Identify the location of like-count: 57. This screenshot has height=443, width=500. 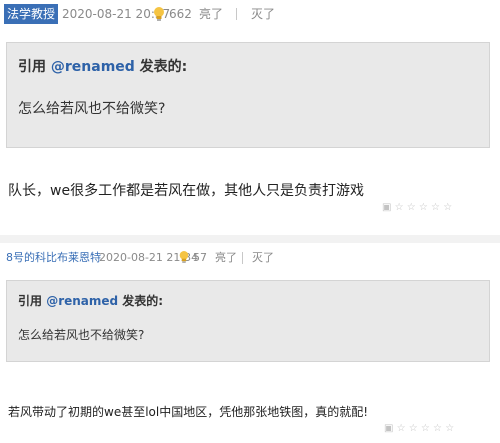
(200, 257).